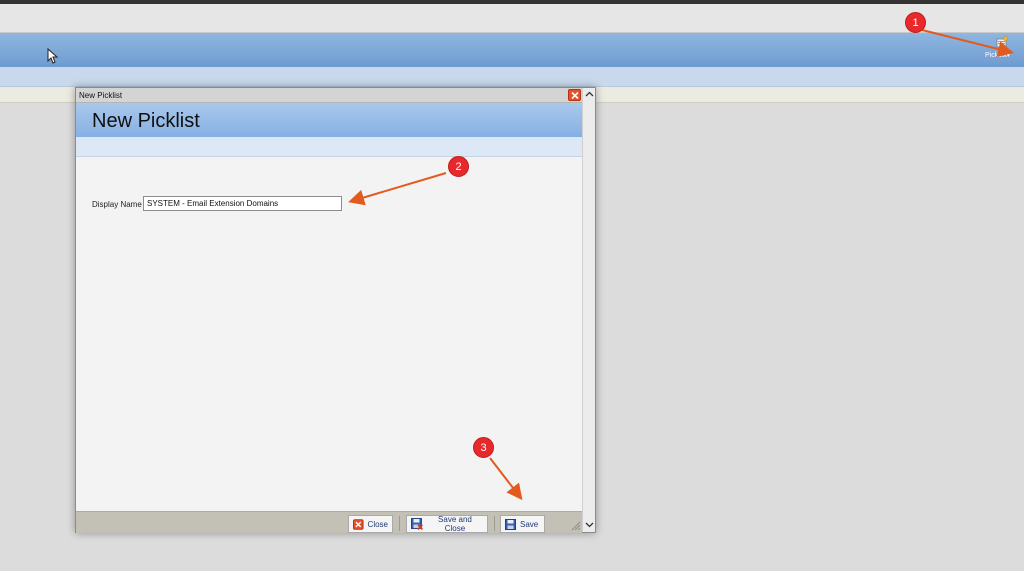 The image size is (1024, 571). What do you see at coordinates (1002, 49) in the screenshot?
I see `picklist-menu-button: Picklist▾` at bounding box center [1002, 49].